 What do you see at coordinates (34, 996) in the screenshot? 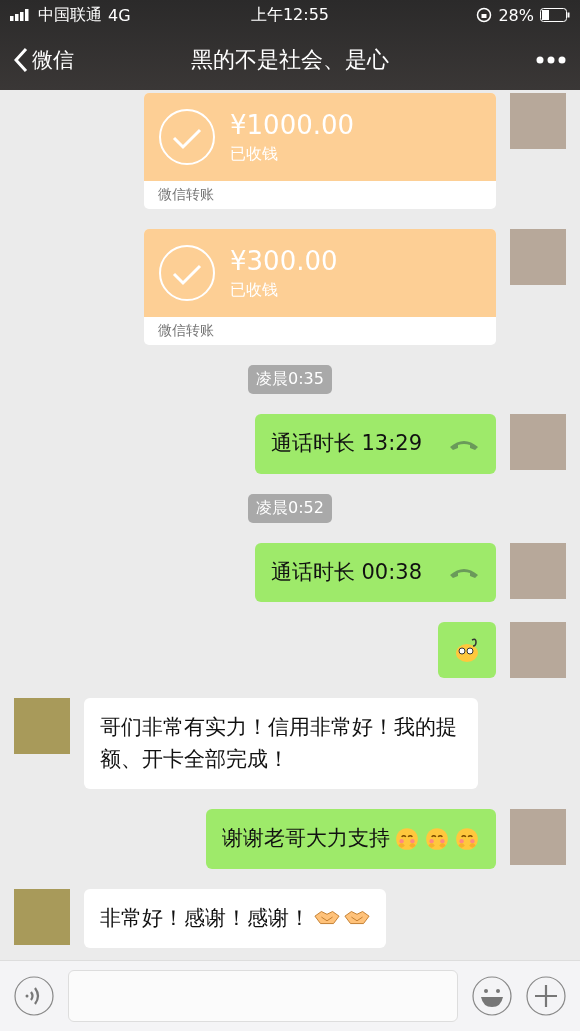
I see `voice-icon` at bounding box center [34, 996].